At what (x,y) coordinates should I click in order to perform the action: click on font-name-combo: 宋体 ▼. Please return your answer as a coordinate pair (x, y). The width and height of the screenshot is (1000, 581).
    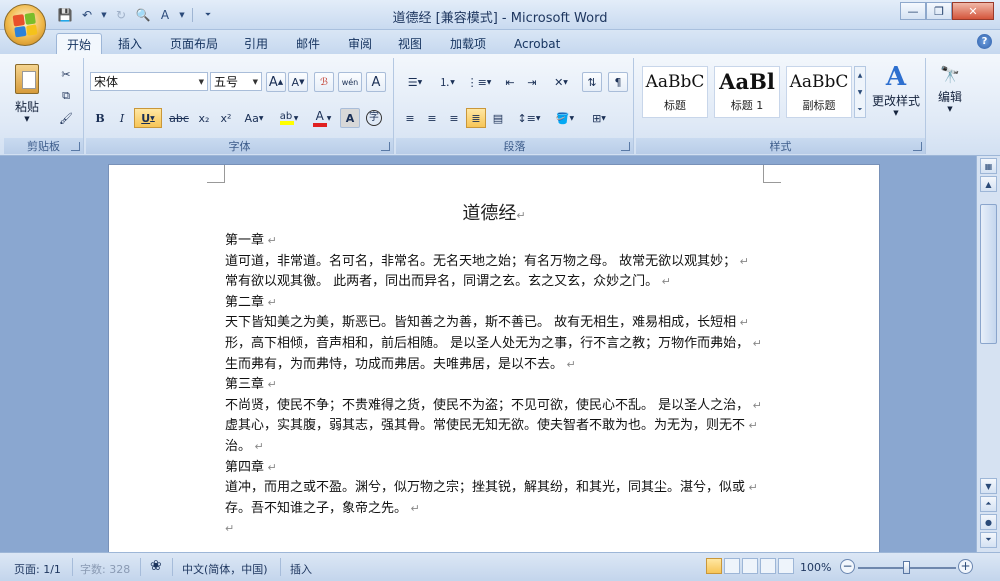
    Looking at the image, I should click on (149, 81).